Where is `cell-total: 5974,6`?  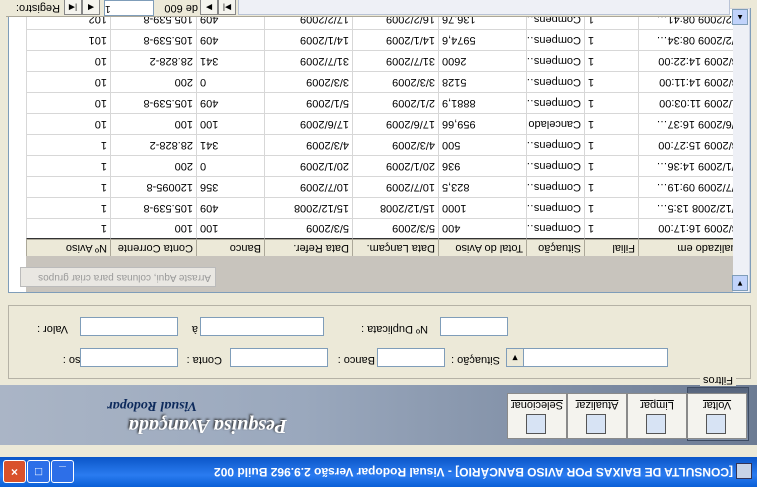 cell-total: 5974,6 is located at coordinates (482, 39).